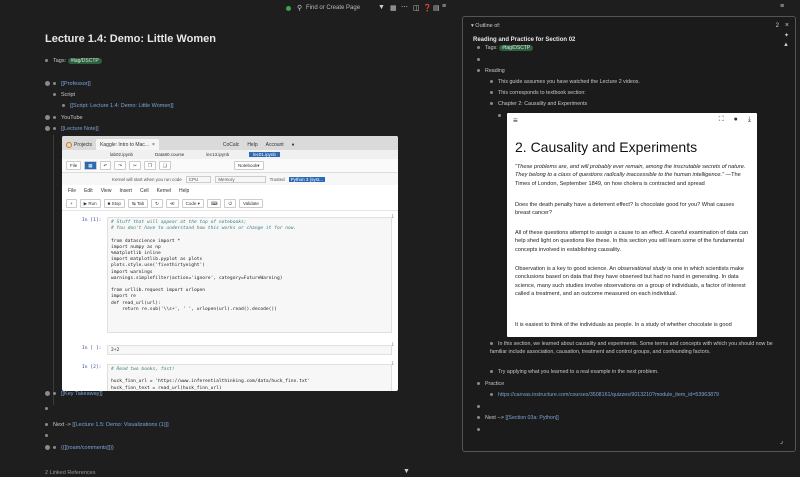 This screenshot has height=477, width=800. Describe the element at coordinates (192, 203) in the screenshot. I see `cell-type-select: Code ▾` at that location.